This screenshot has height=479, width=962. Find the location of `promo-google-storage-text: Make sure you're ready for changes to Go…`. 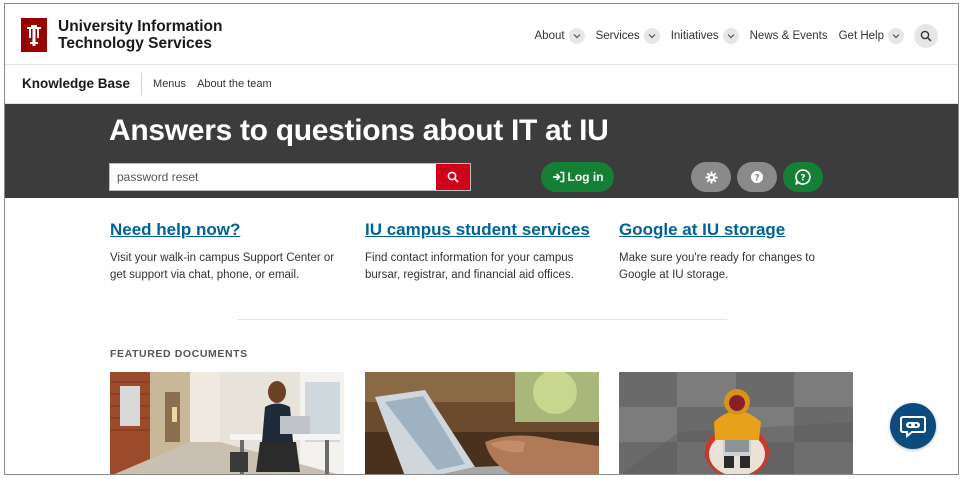

promo-google-storage-text: Make sure you're ready for changes to Go… is located at coordinates (717, 266).